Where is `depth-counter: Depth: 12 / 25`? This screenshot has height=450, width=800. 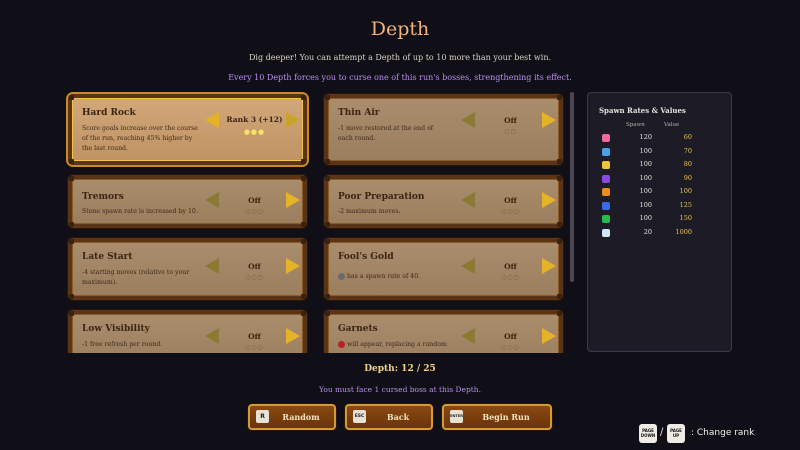
depth-counter: Depth: 12 / 25 is located at coordinates (400, 369).